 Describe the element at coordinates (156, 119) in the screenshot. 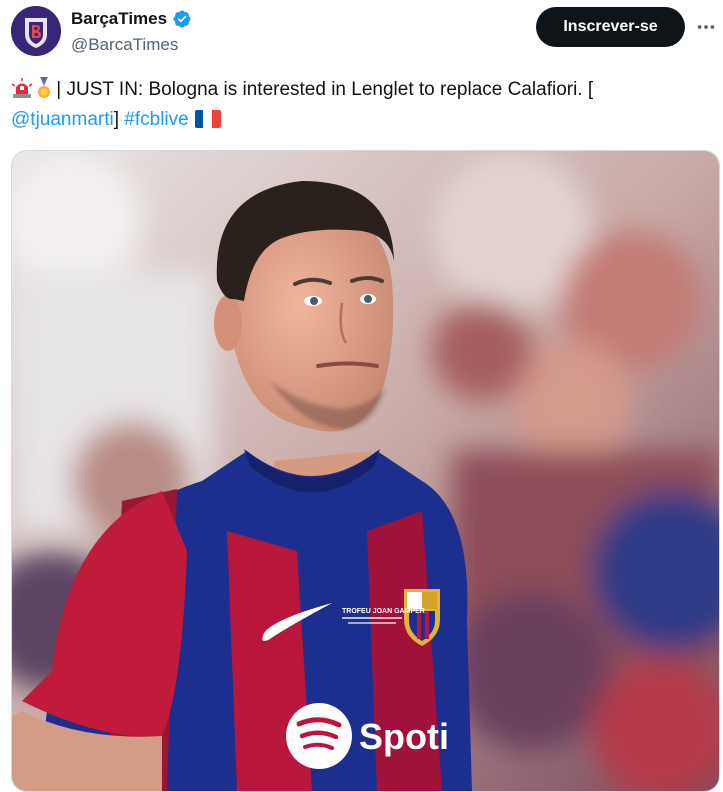

I see `hashtag-link: #fcblive` at that location.